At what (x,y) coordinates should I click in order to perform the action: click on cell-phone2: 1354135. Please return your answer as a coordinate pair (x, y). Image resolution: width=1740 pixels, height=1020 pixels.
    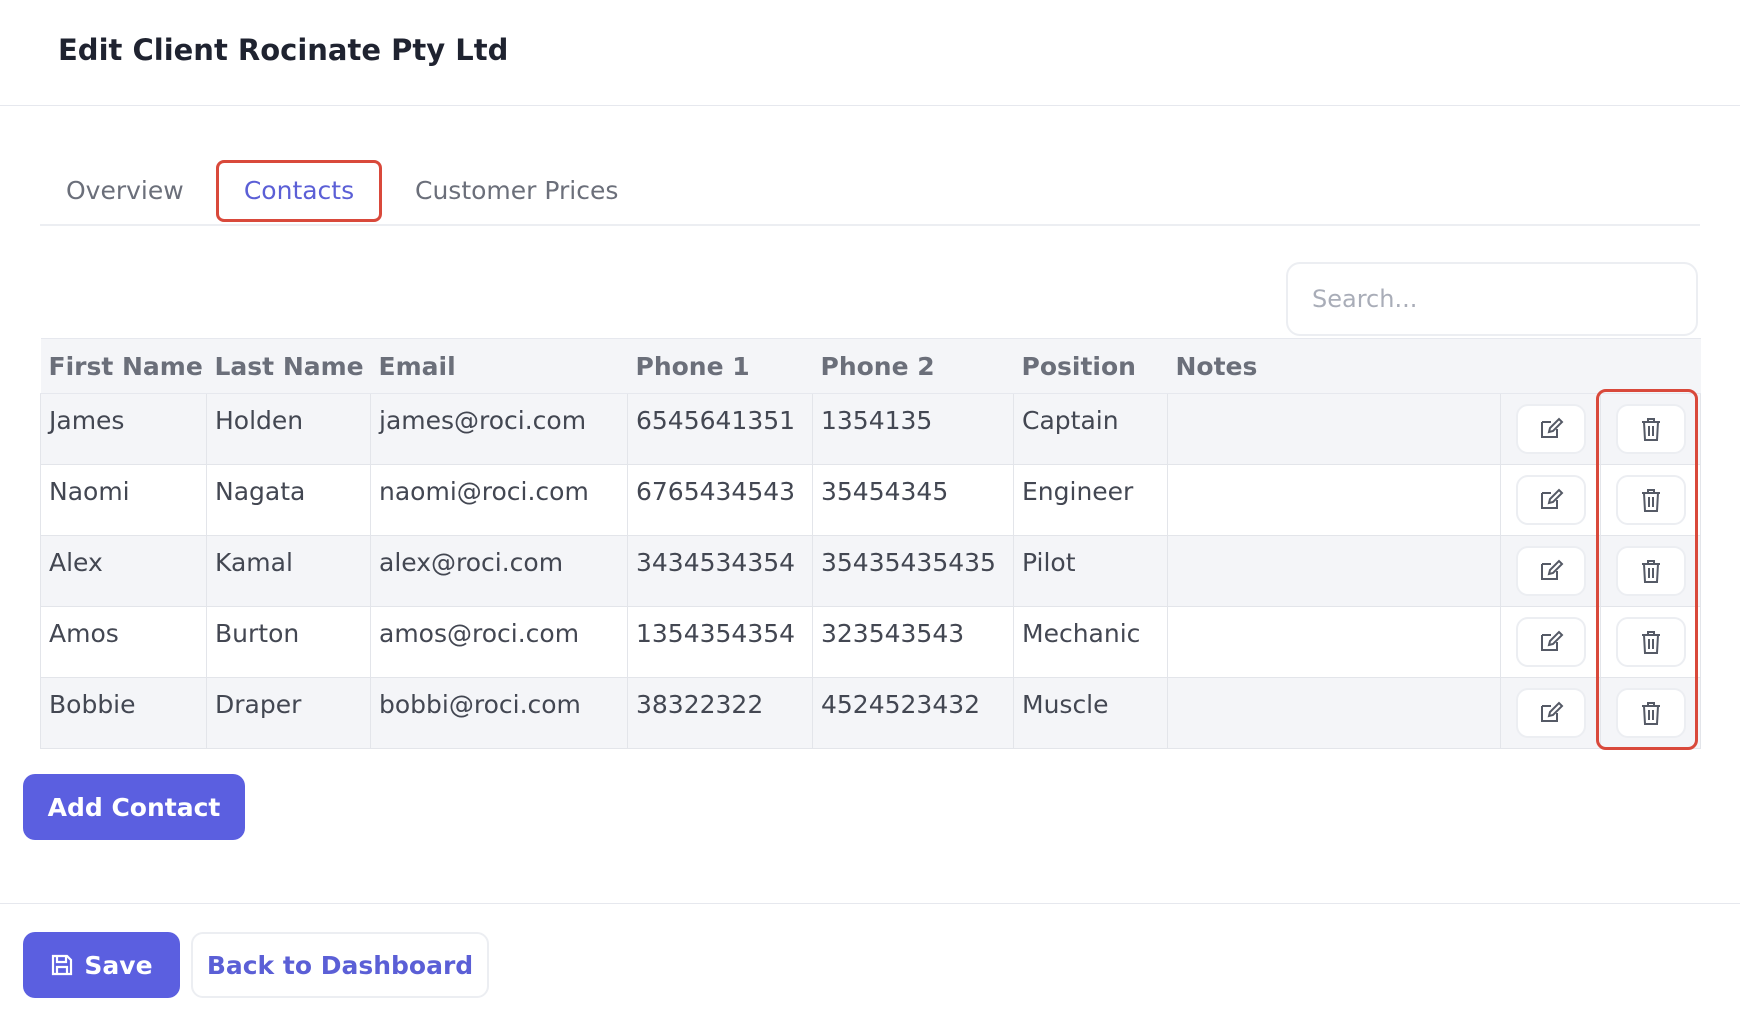
    Looking at the image, I should click on (913, 429).